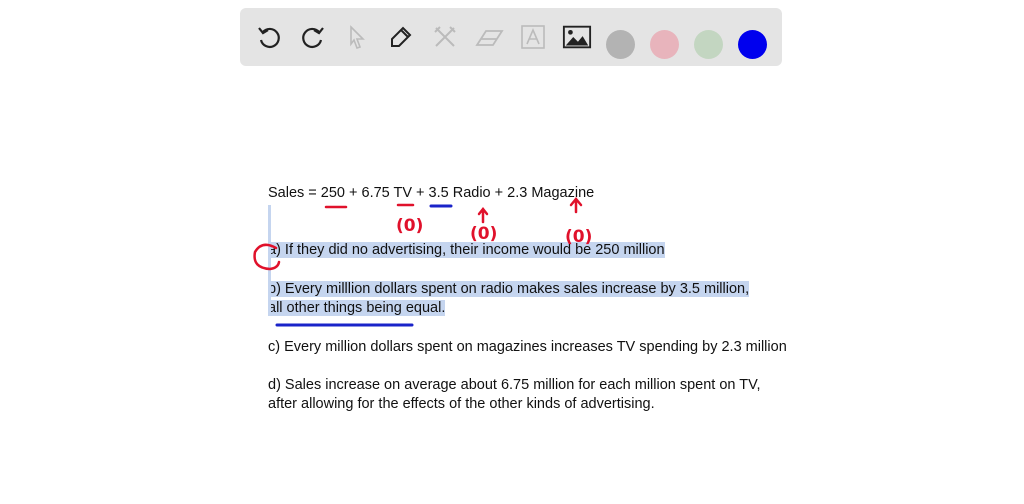 This screenshot has width=1024, height=504. Describe the element at coordinates (269, 37) in the screenshot. I see `undo-icon` at that location.